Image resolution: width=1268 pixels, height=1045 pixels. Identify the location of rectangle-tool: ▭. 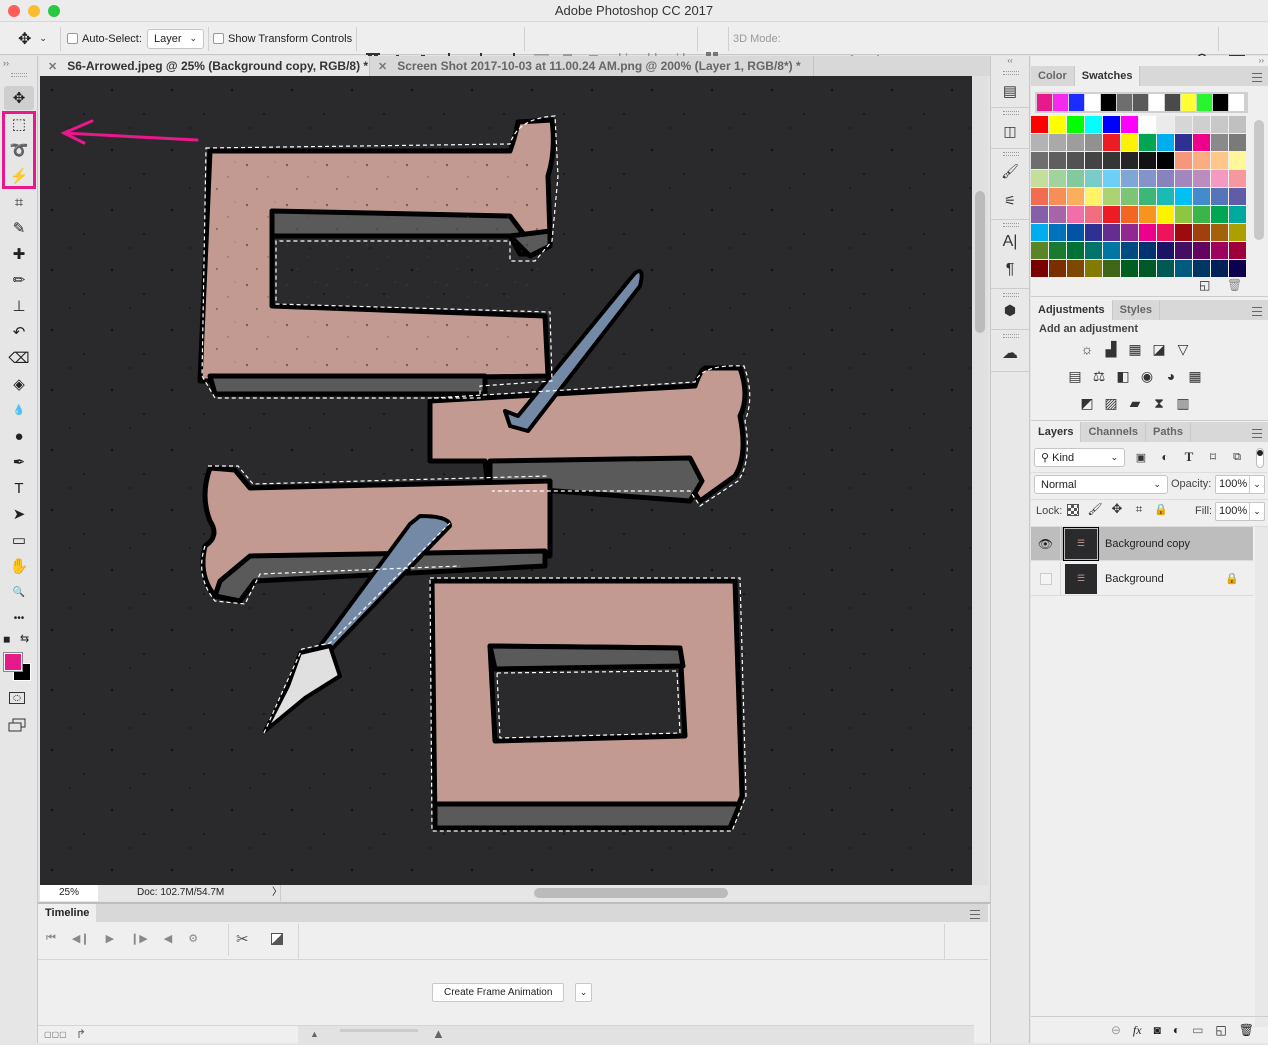
(19, 540).